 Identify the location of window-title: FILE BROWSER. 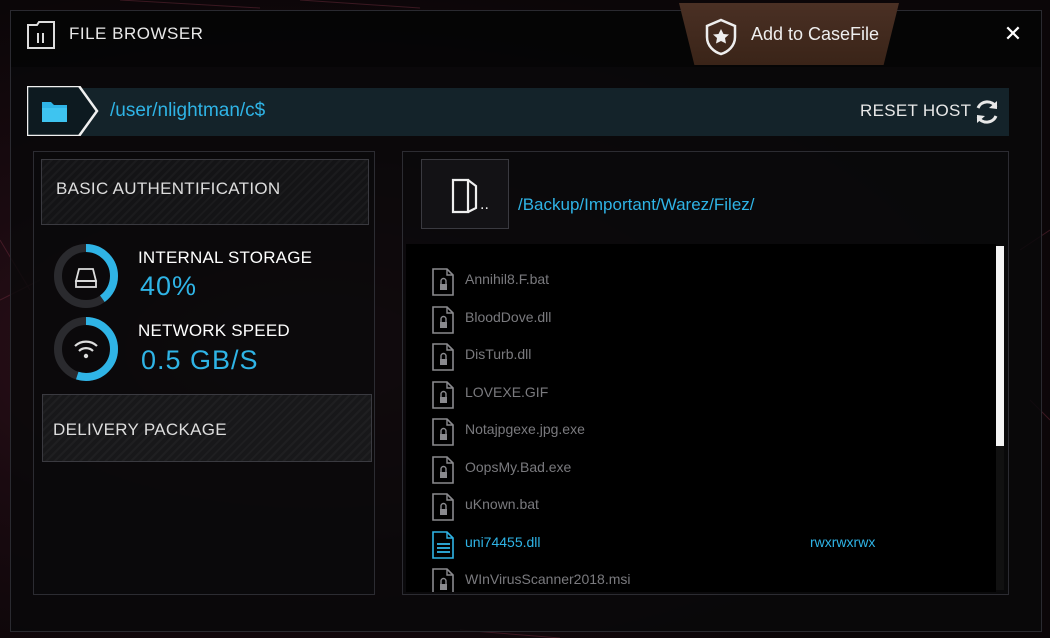
(136, 33).